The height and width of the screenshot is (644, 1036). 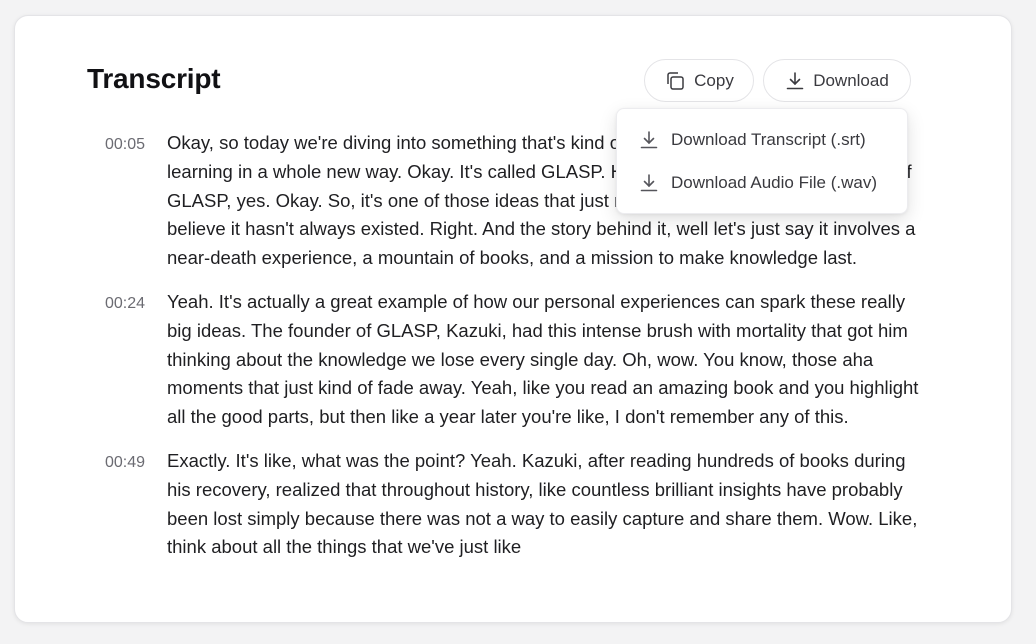 I want to click on menu-item-download-transcript: Download Transcript (.srt), so click(x=752, y=140).